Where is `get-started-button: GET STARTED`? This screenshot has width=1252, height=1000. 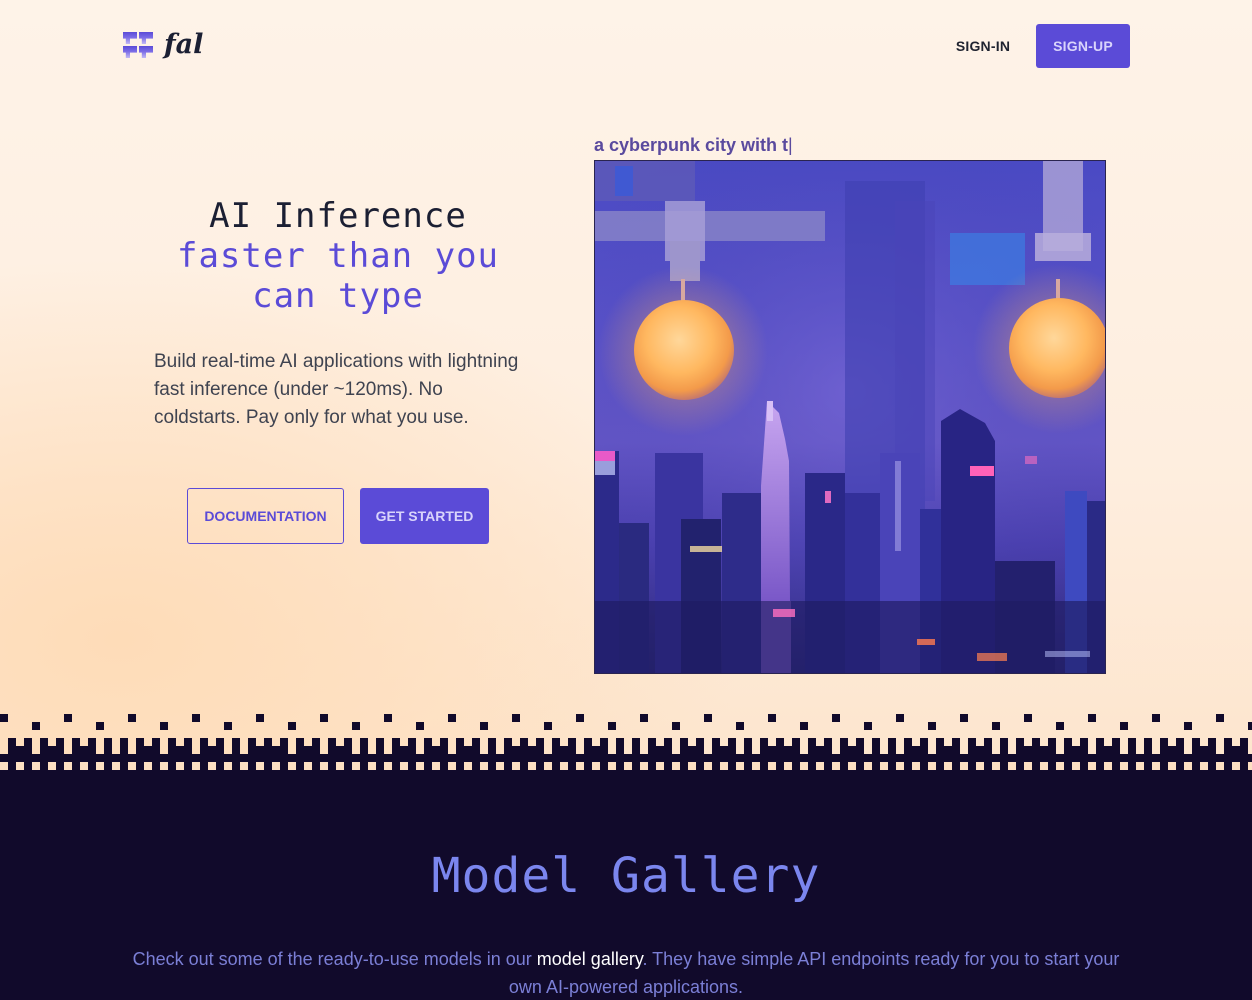 get-started-button: GET STARTED is located at coordinates (424, 516).